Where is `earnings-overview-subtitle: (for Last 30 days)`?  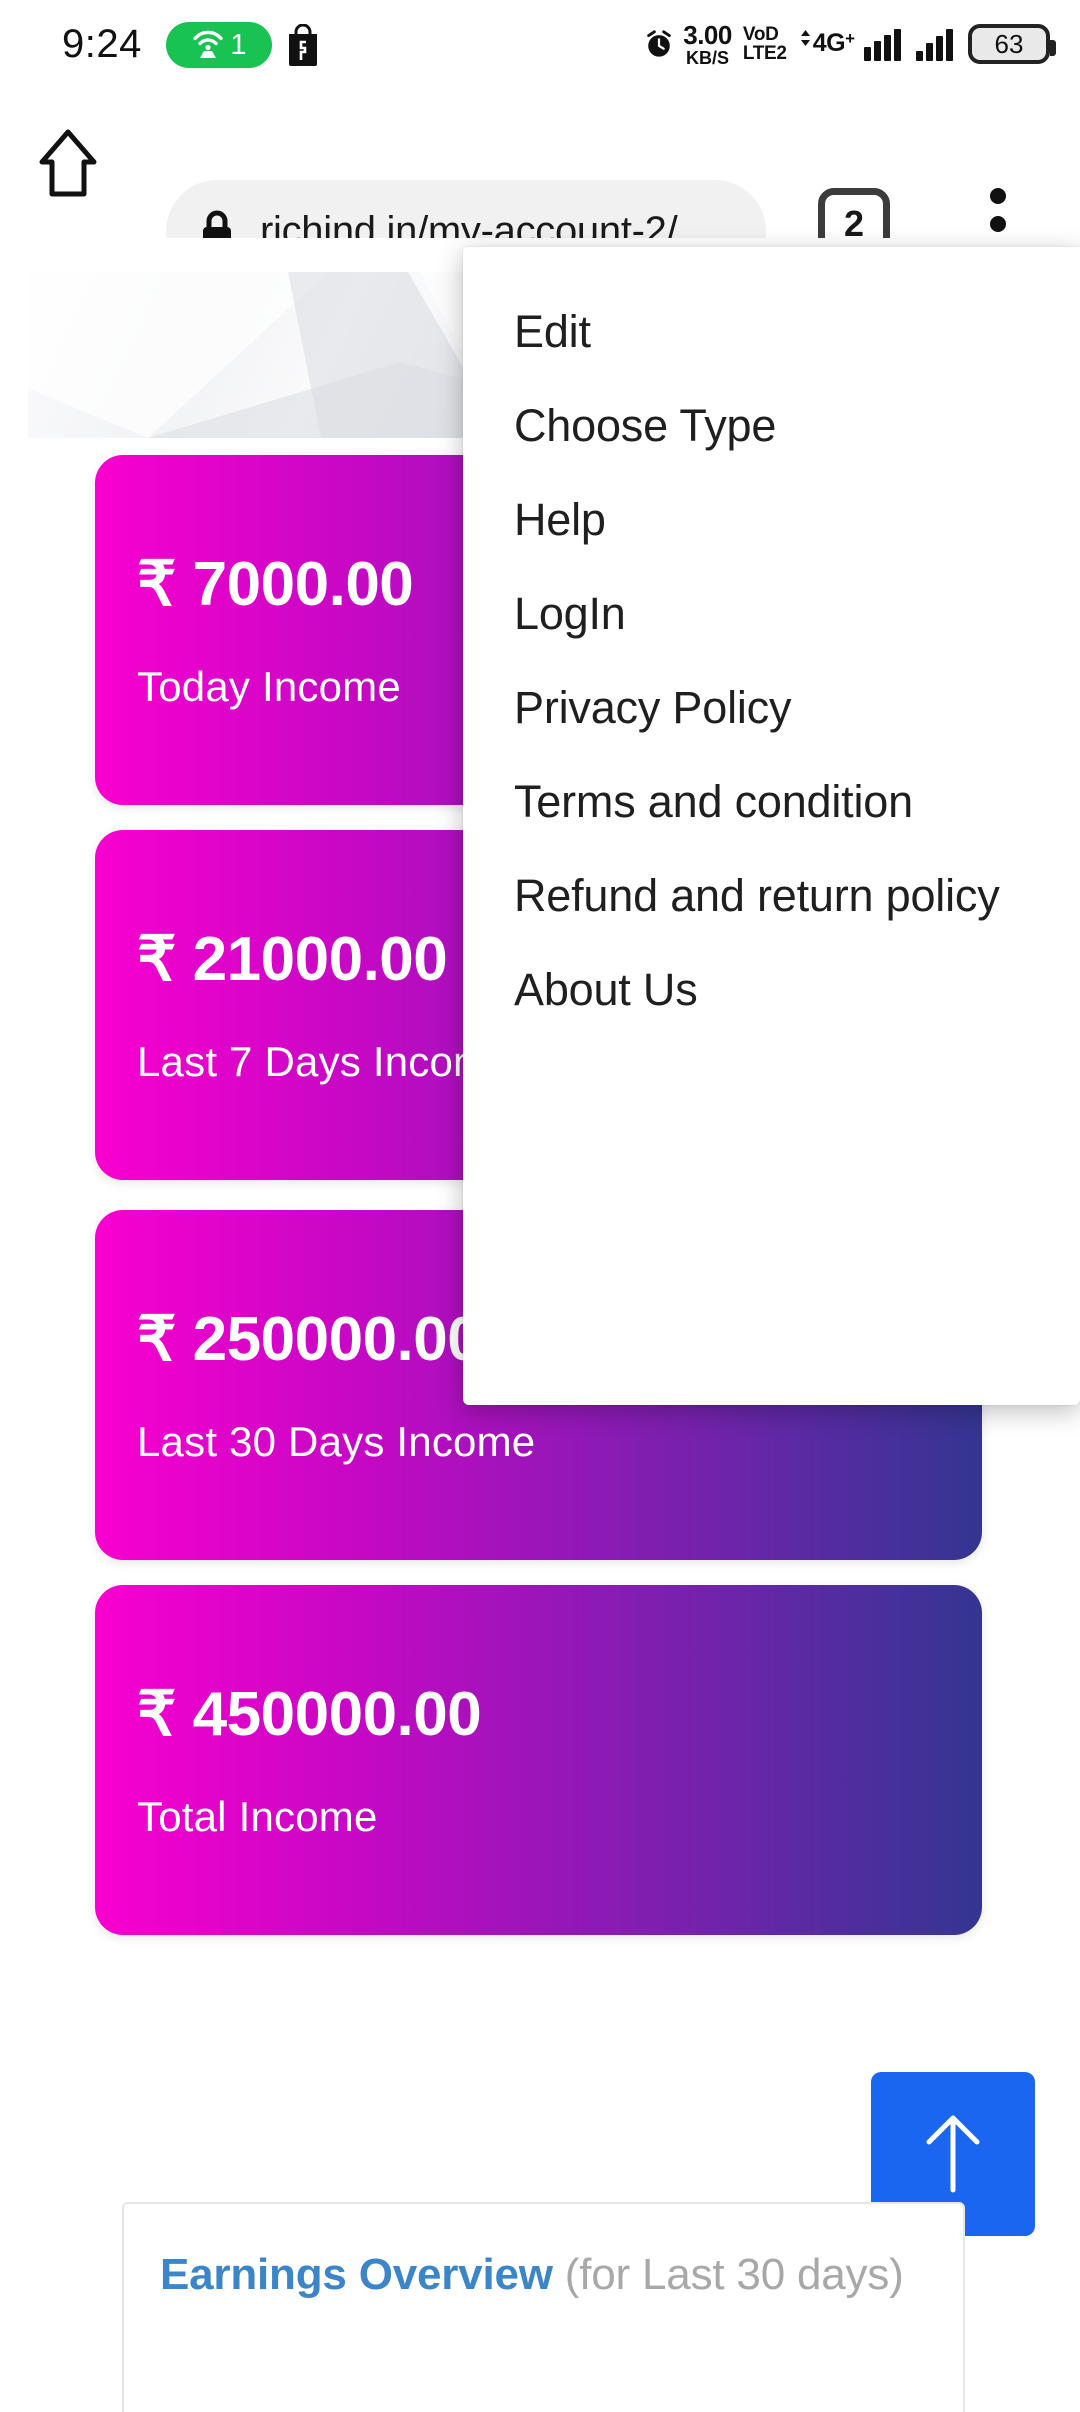 earnings-overview-subtitle: (for Last 30 days) is located at coordinates (728, 2274).